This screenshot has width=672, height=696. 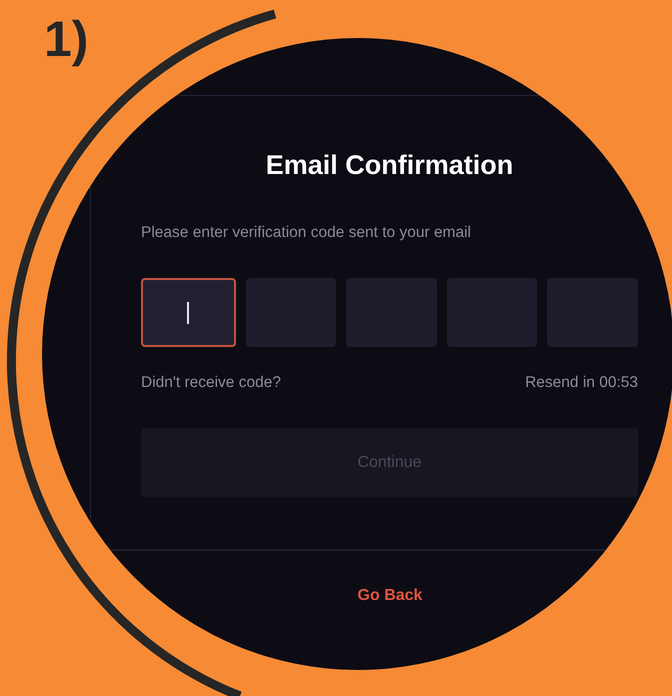 I want to click on text-cursor, so click(x=188, y=313).